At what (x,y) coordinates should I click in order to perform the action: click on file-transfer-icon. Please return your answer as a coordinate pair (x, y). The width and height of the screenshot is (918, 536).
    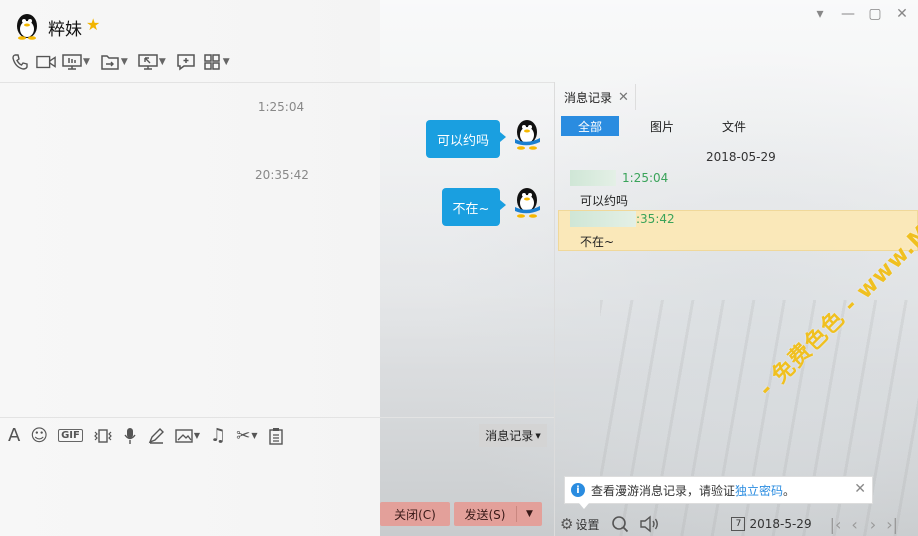
    Looking at the image, I should click on (110, 62).